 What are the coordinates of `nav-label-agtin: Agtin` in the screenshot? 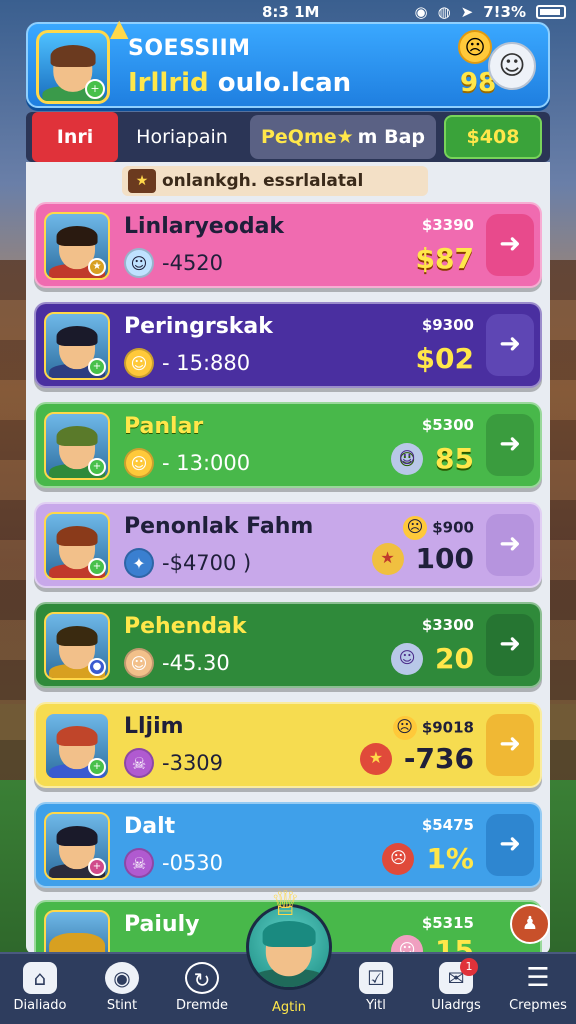 It's located at (289, 1007).